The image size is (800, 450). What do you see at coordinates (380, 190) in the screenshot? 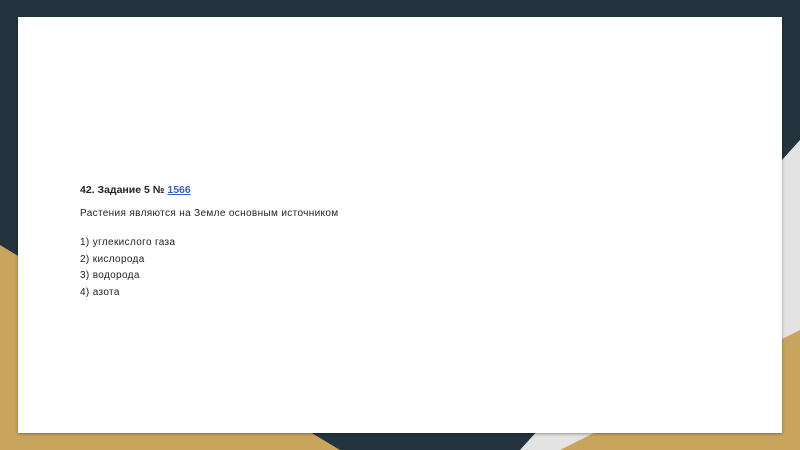
I see `task-heading: 42. Задание 5 № 1566` at bounding box center [380, 190].